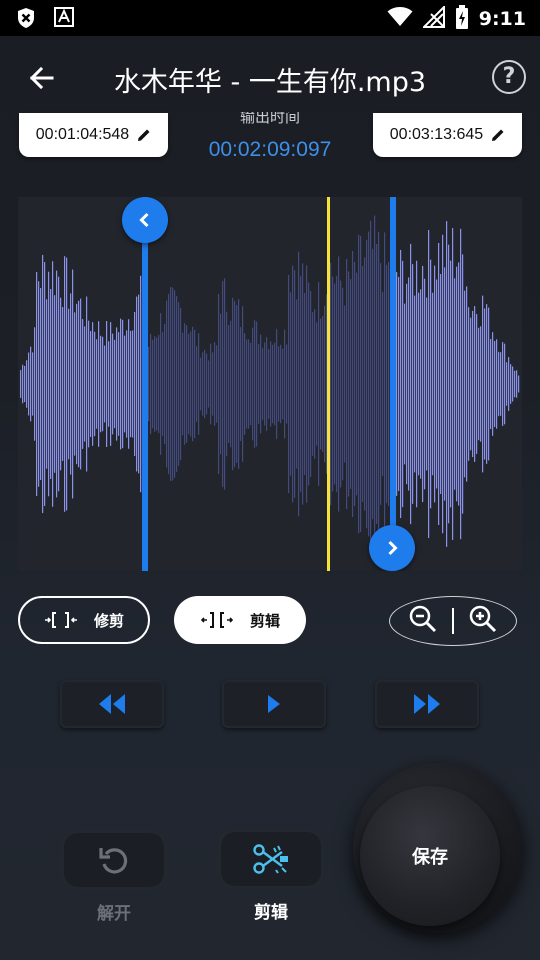 The height and width of the screenshot is (960, 540). I want to click on clock: 9:11, so click(502, 19).